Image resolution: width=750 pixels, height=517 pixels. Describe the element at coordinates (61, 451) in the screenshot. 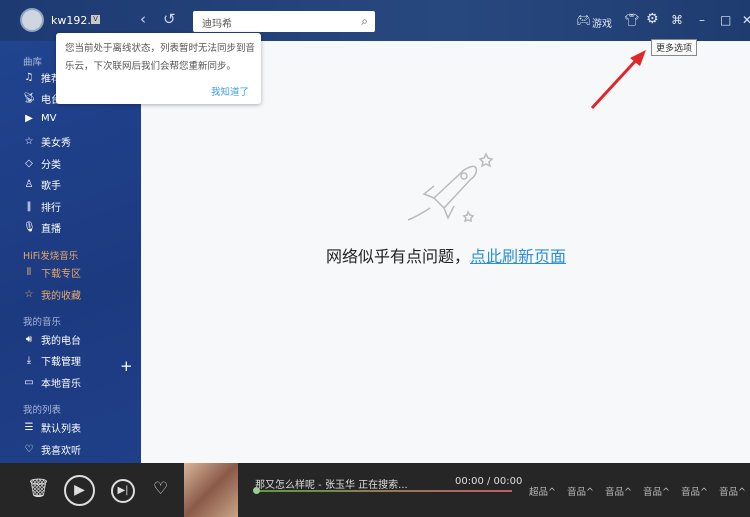

I see `sidebar-item-label: 我喜欢听` at that location.